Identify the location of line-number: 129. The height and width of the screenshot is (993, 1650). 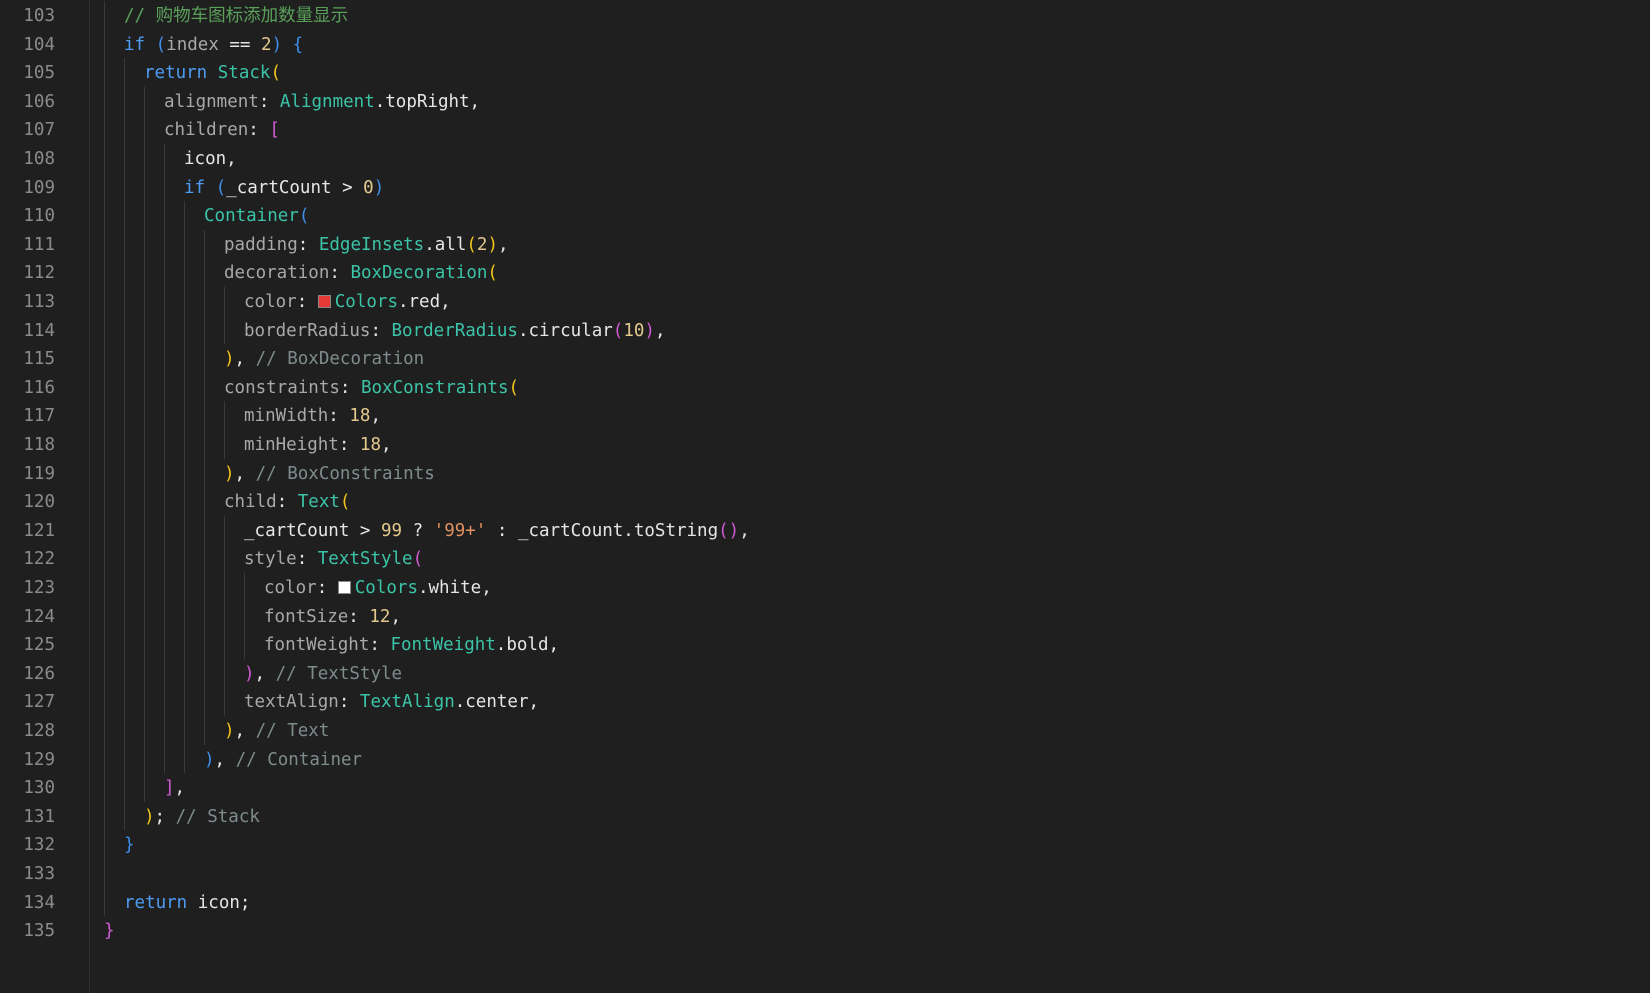
(39, 759).